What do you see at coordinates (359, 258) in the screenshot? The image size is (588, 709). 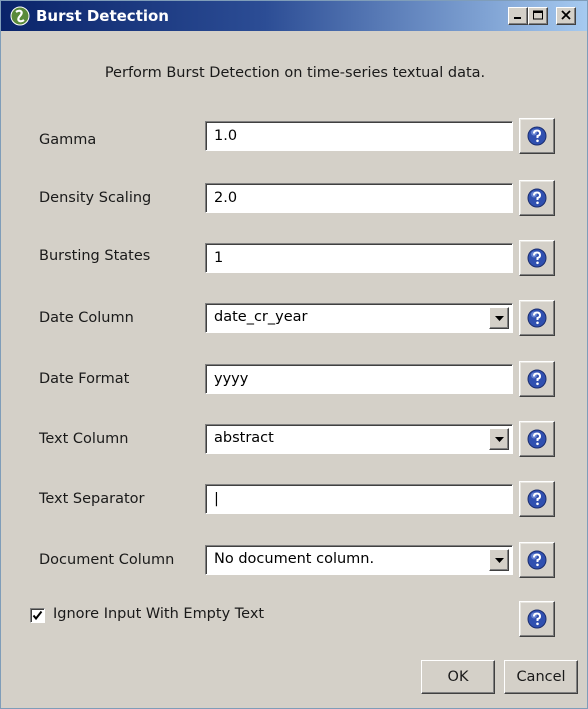 I see `bursting-states-input` at bounding box center [359, 258].